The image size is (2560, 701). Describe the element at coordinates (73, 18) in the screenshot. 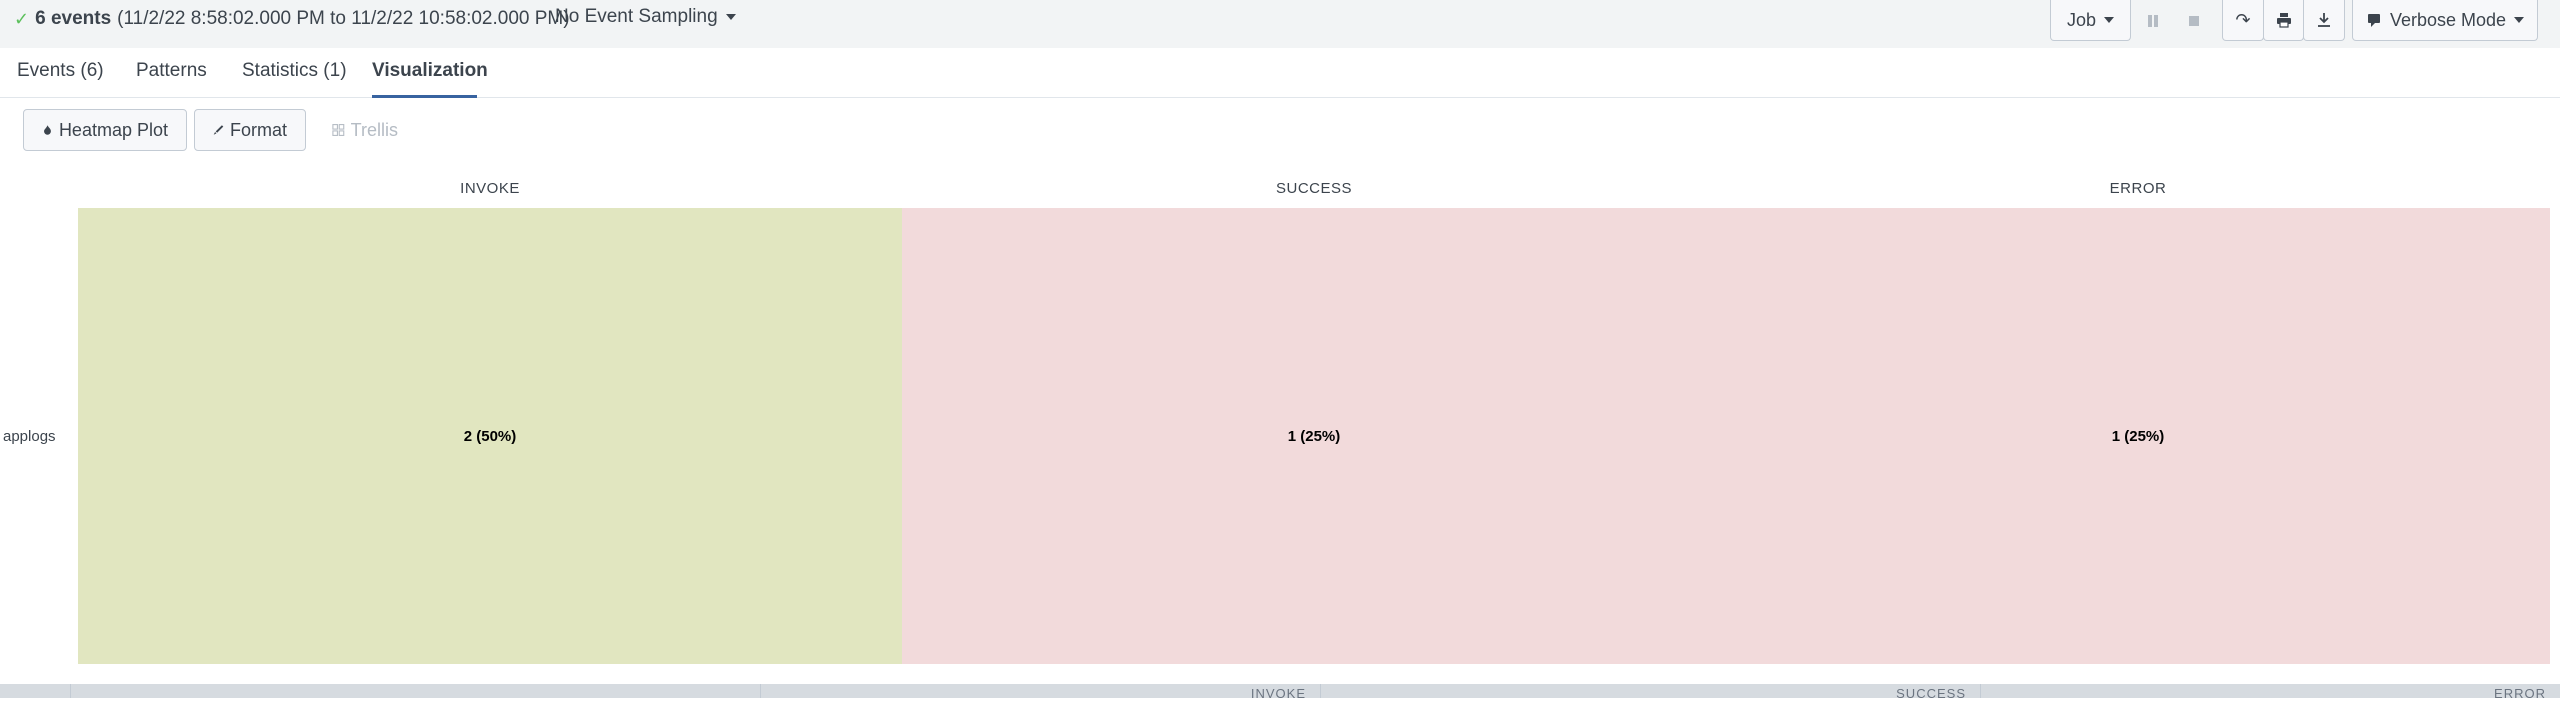

I see `event-count: 6 events` at that location.